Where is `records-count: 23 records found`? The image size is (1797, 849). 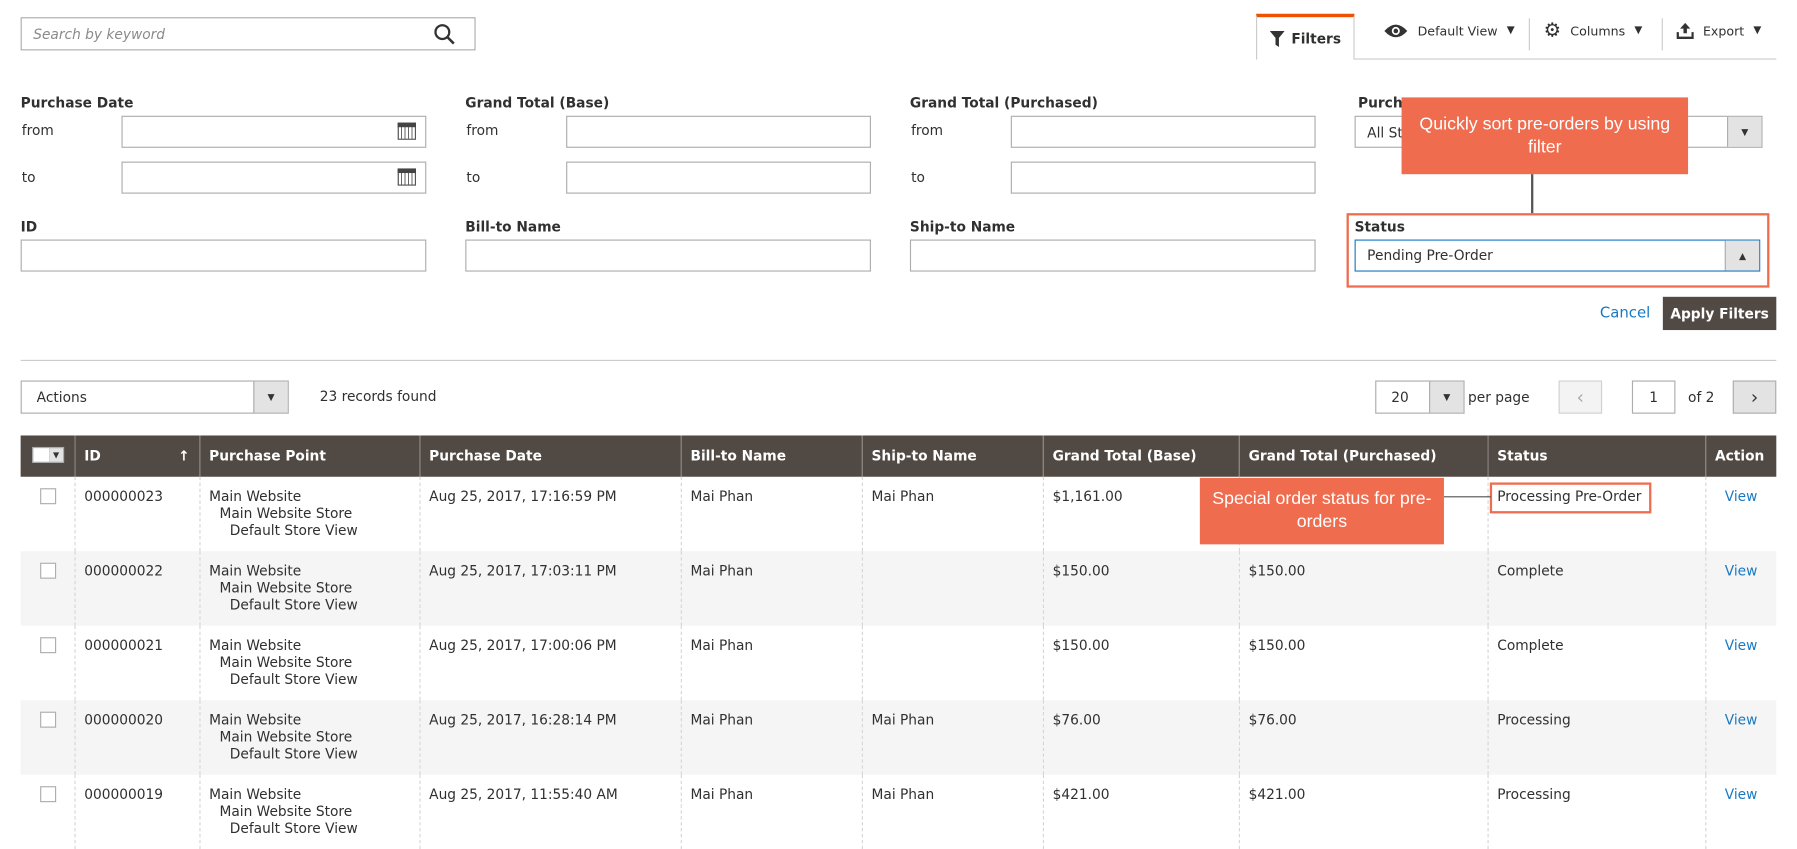
records-count: 23 records found is located at coordinates (378, 396).